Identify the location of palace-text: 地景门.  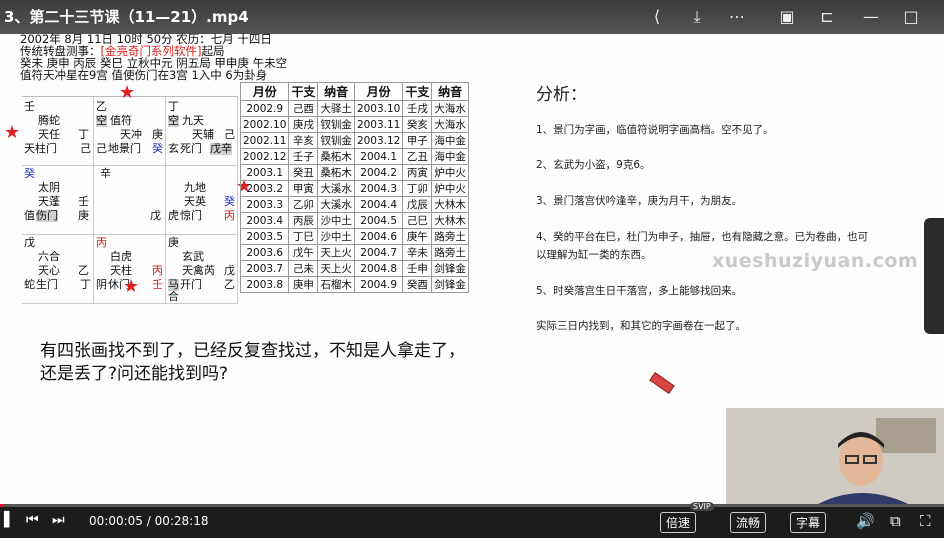
(124, 148).